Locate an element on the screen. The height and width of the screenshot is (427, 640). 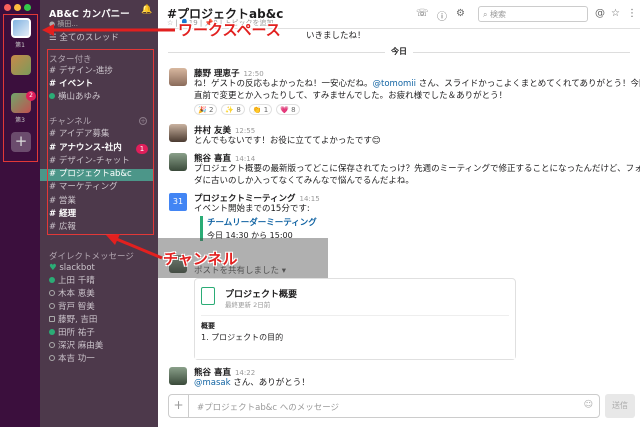
workspace-annotation: ワークスペース is located at coordinates (229, 30).